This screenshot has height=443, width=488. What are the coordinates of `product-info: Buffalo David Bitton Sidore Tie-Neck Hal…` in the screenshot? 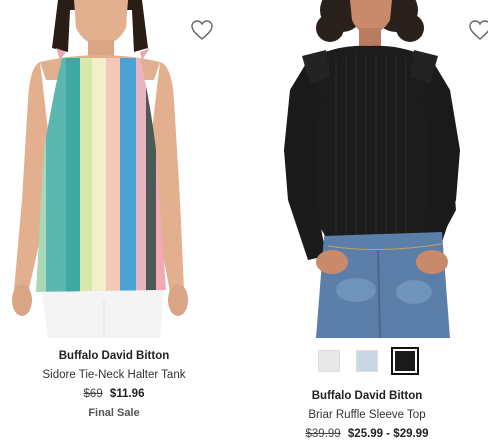 It's located at (114, 384).